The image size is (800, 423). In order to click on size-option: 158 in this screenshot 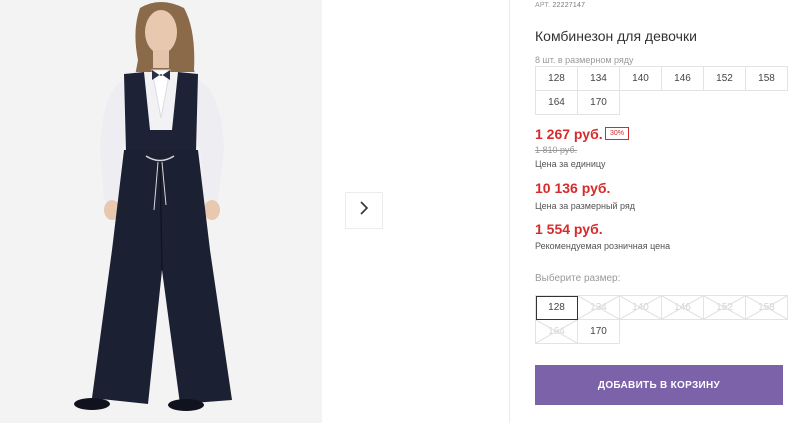, I will do `click(767, 308)`.